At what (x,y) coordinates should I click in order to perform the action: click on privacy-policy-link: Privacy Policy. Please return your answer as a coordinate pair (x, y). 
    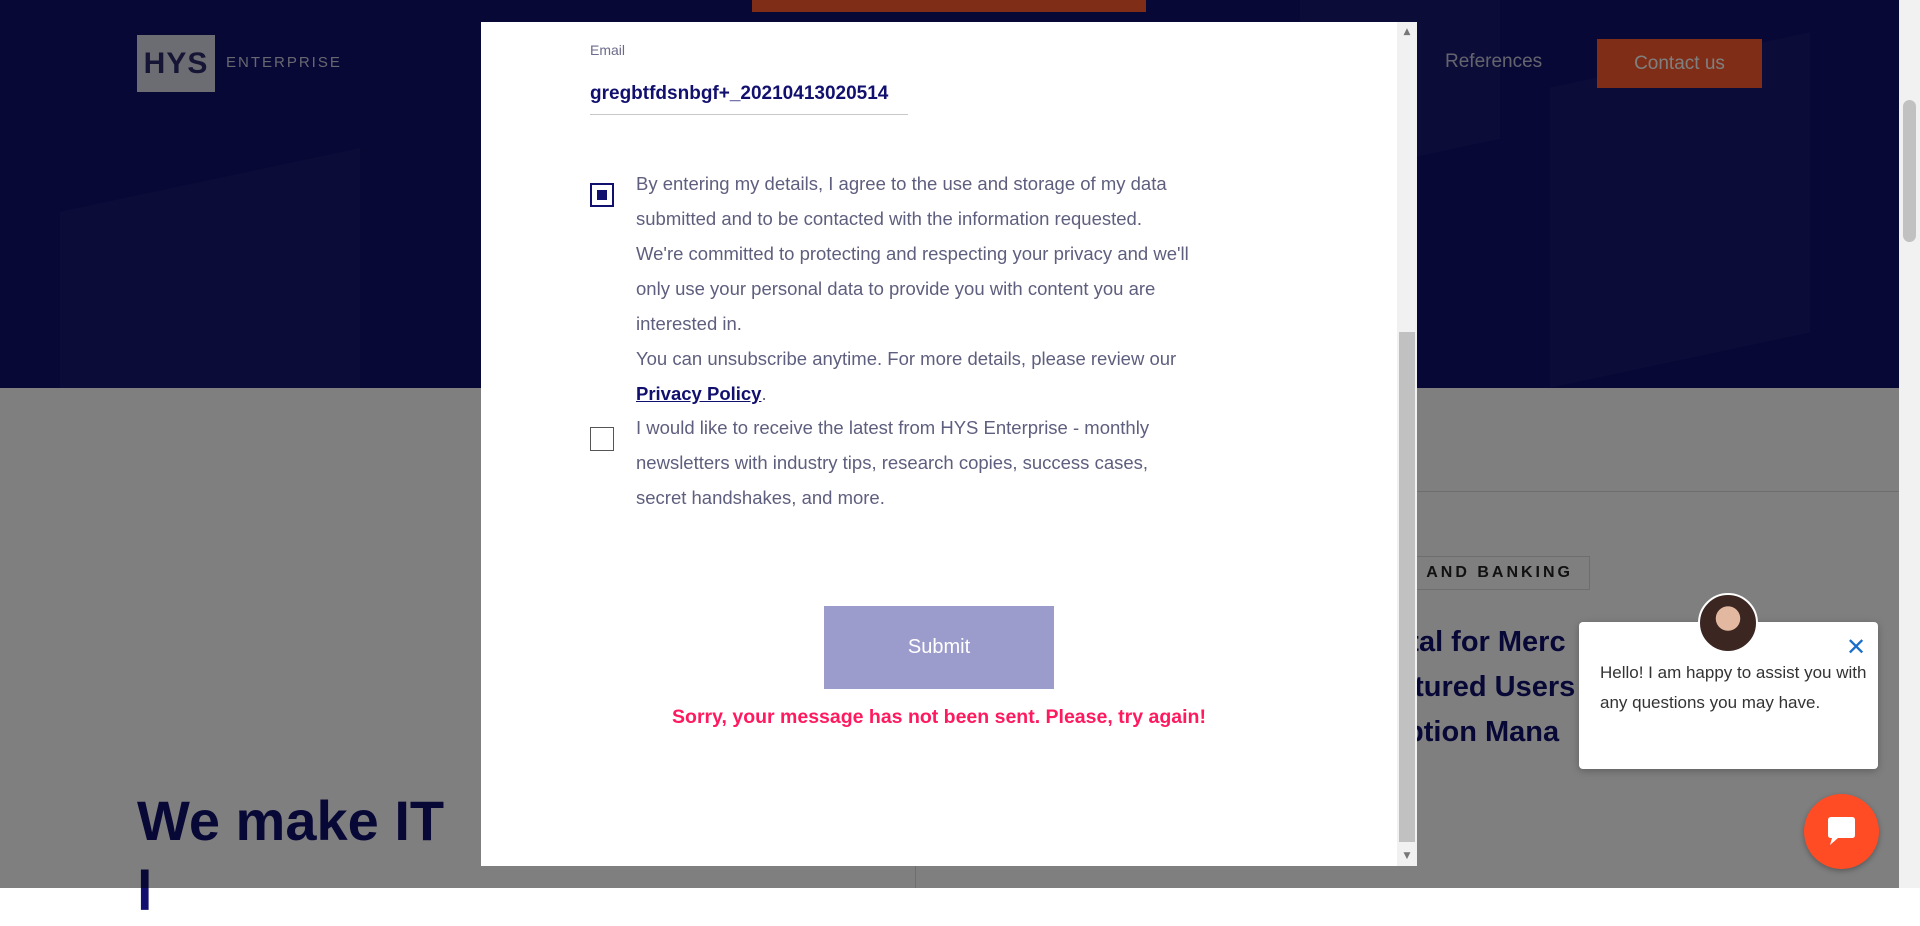
    Looking at the image, I should click on (698, 393).